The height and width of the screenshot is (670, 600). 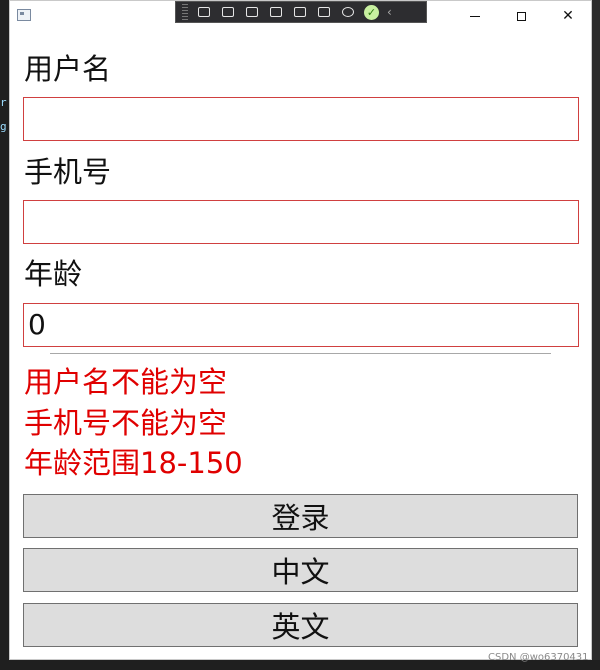 What do you see at coordinates (324, 12) in the screenshot?
I see `binding-failures-icon` at bounding box center [324, 12].